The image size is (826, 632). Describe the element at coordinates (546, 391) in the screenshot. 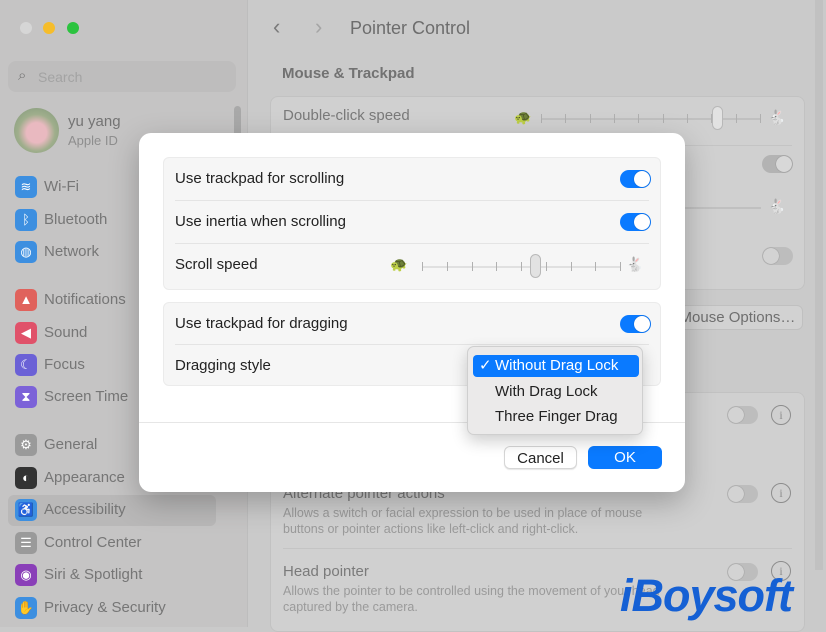

I see `menu-option-label: With Drag Lock` at that location.